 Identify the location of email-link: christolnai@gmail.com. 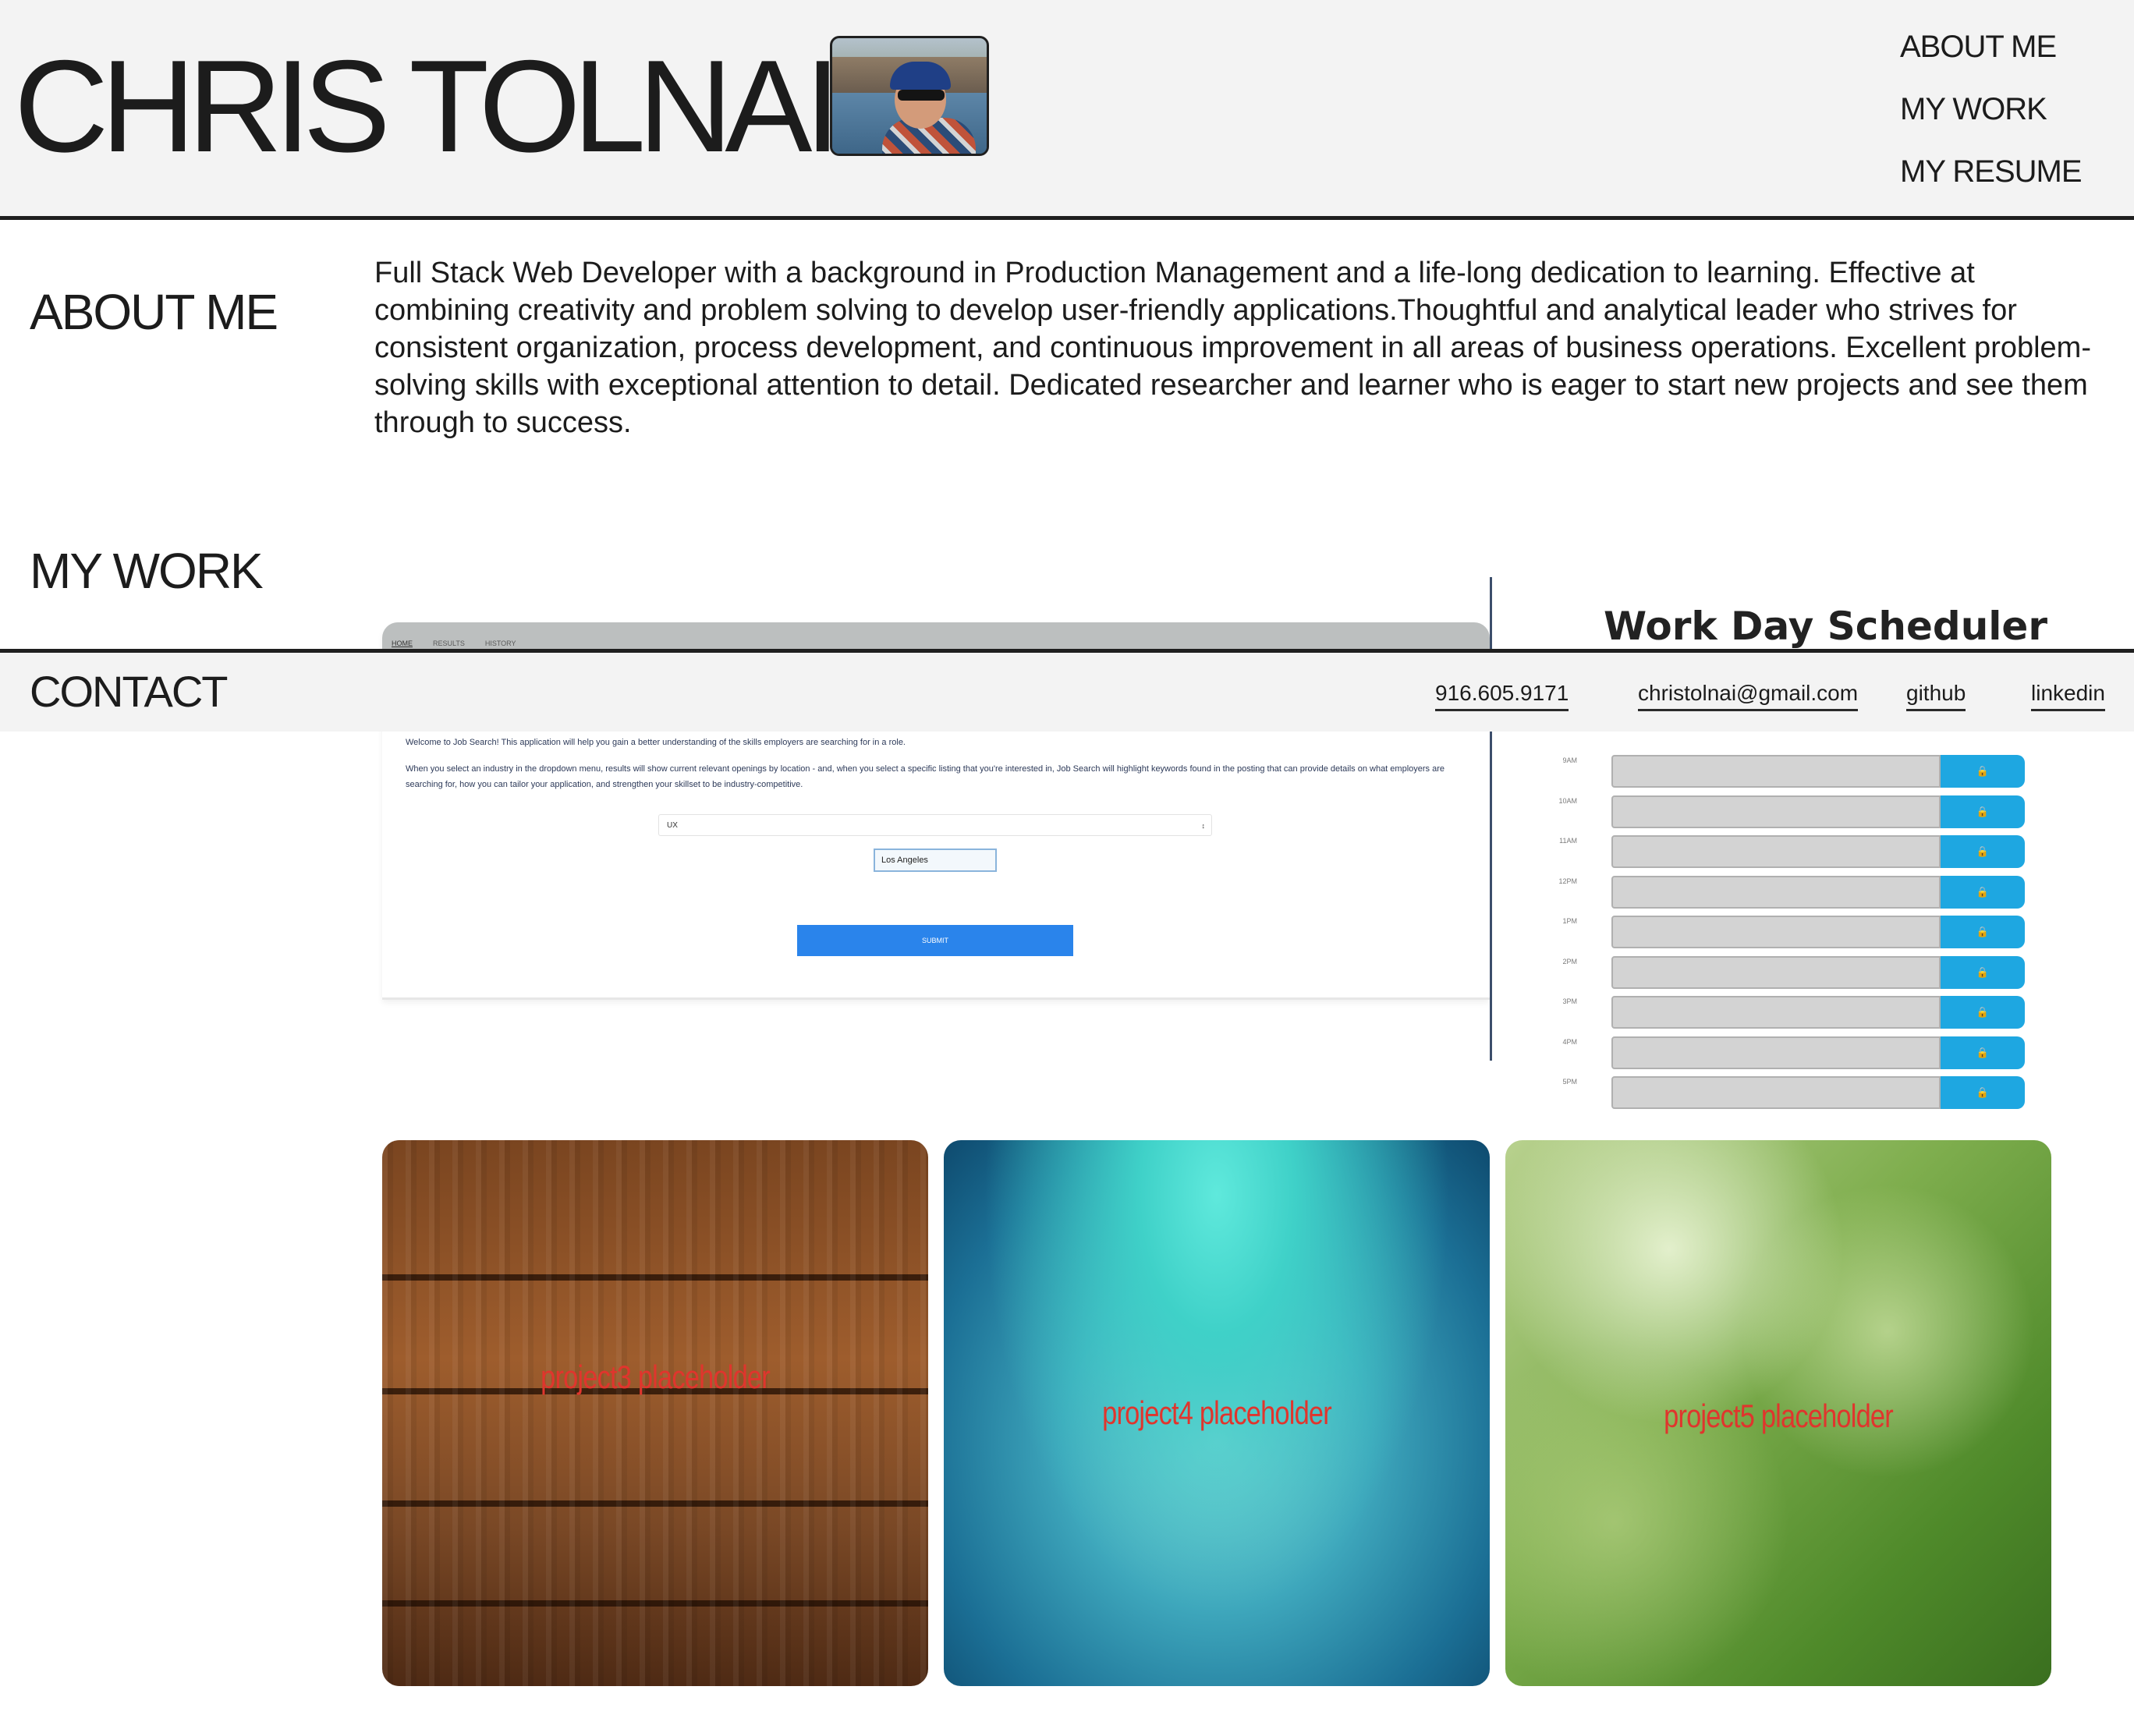
(1748, 697).